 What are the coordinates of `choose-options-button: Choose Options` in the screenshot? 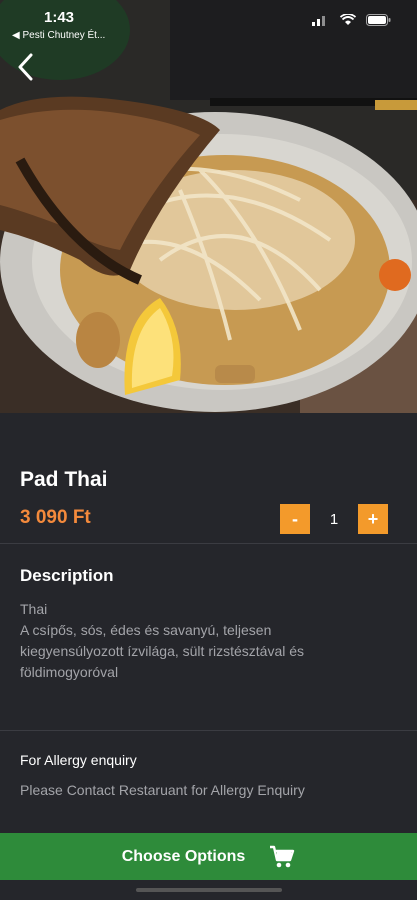 It's located at (208, 856).